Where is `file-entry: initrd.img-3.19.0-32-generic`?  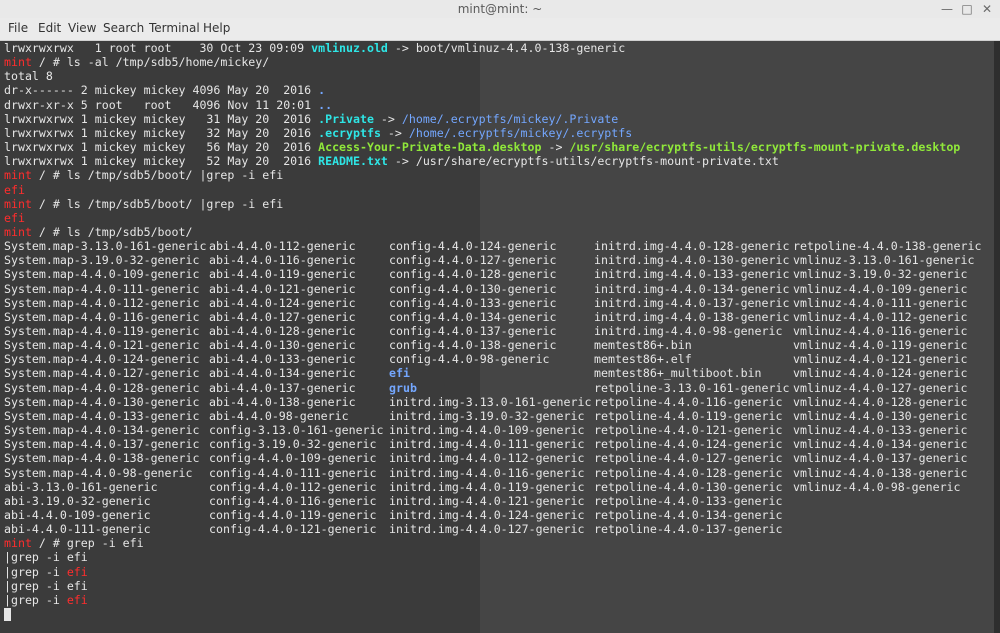 file-entry: initrd.img-3.19.0-32-generic is located at coordinates (487, 415).